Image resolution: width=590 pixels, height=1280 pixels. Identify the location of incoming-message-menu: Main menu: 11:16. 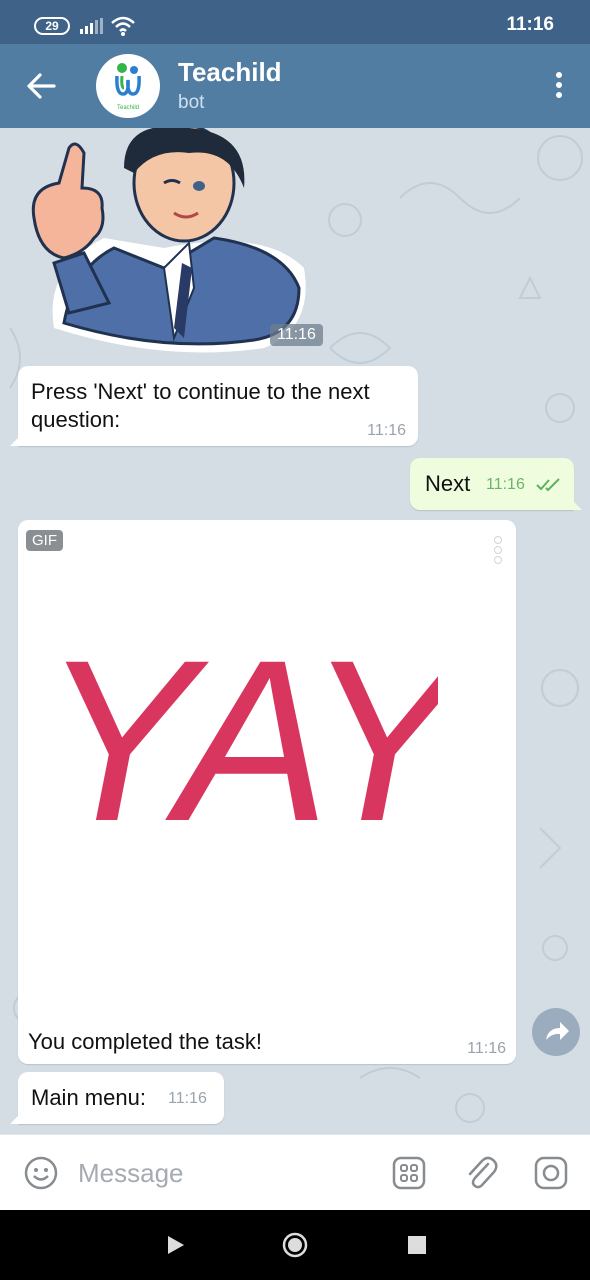
(117, 1098).